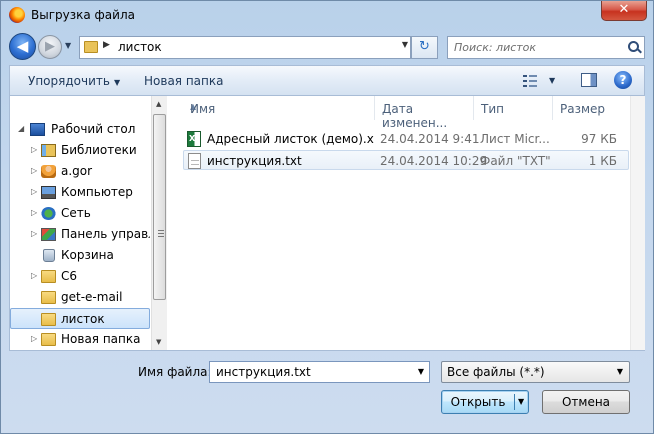 This screenshot has width=654, height=434. I want to click on title-bar: Выгрузка файла ✕, so click(327, 16).